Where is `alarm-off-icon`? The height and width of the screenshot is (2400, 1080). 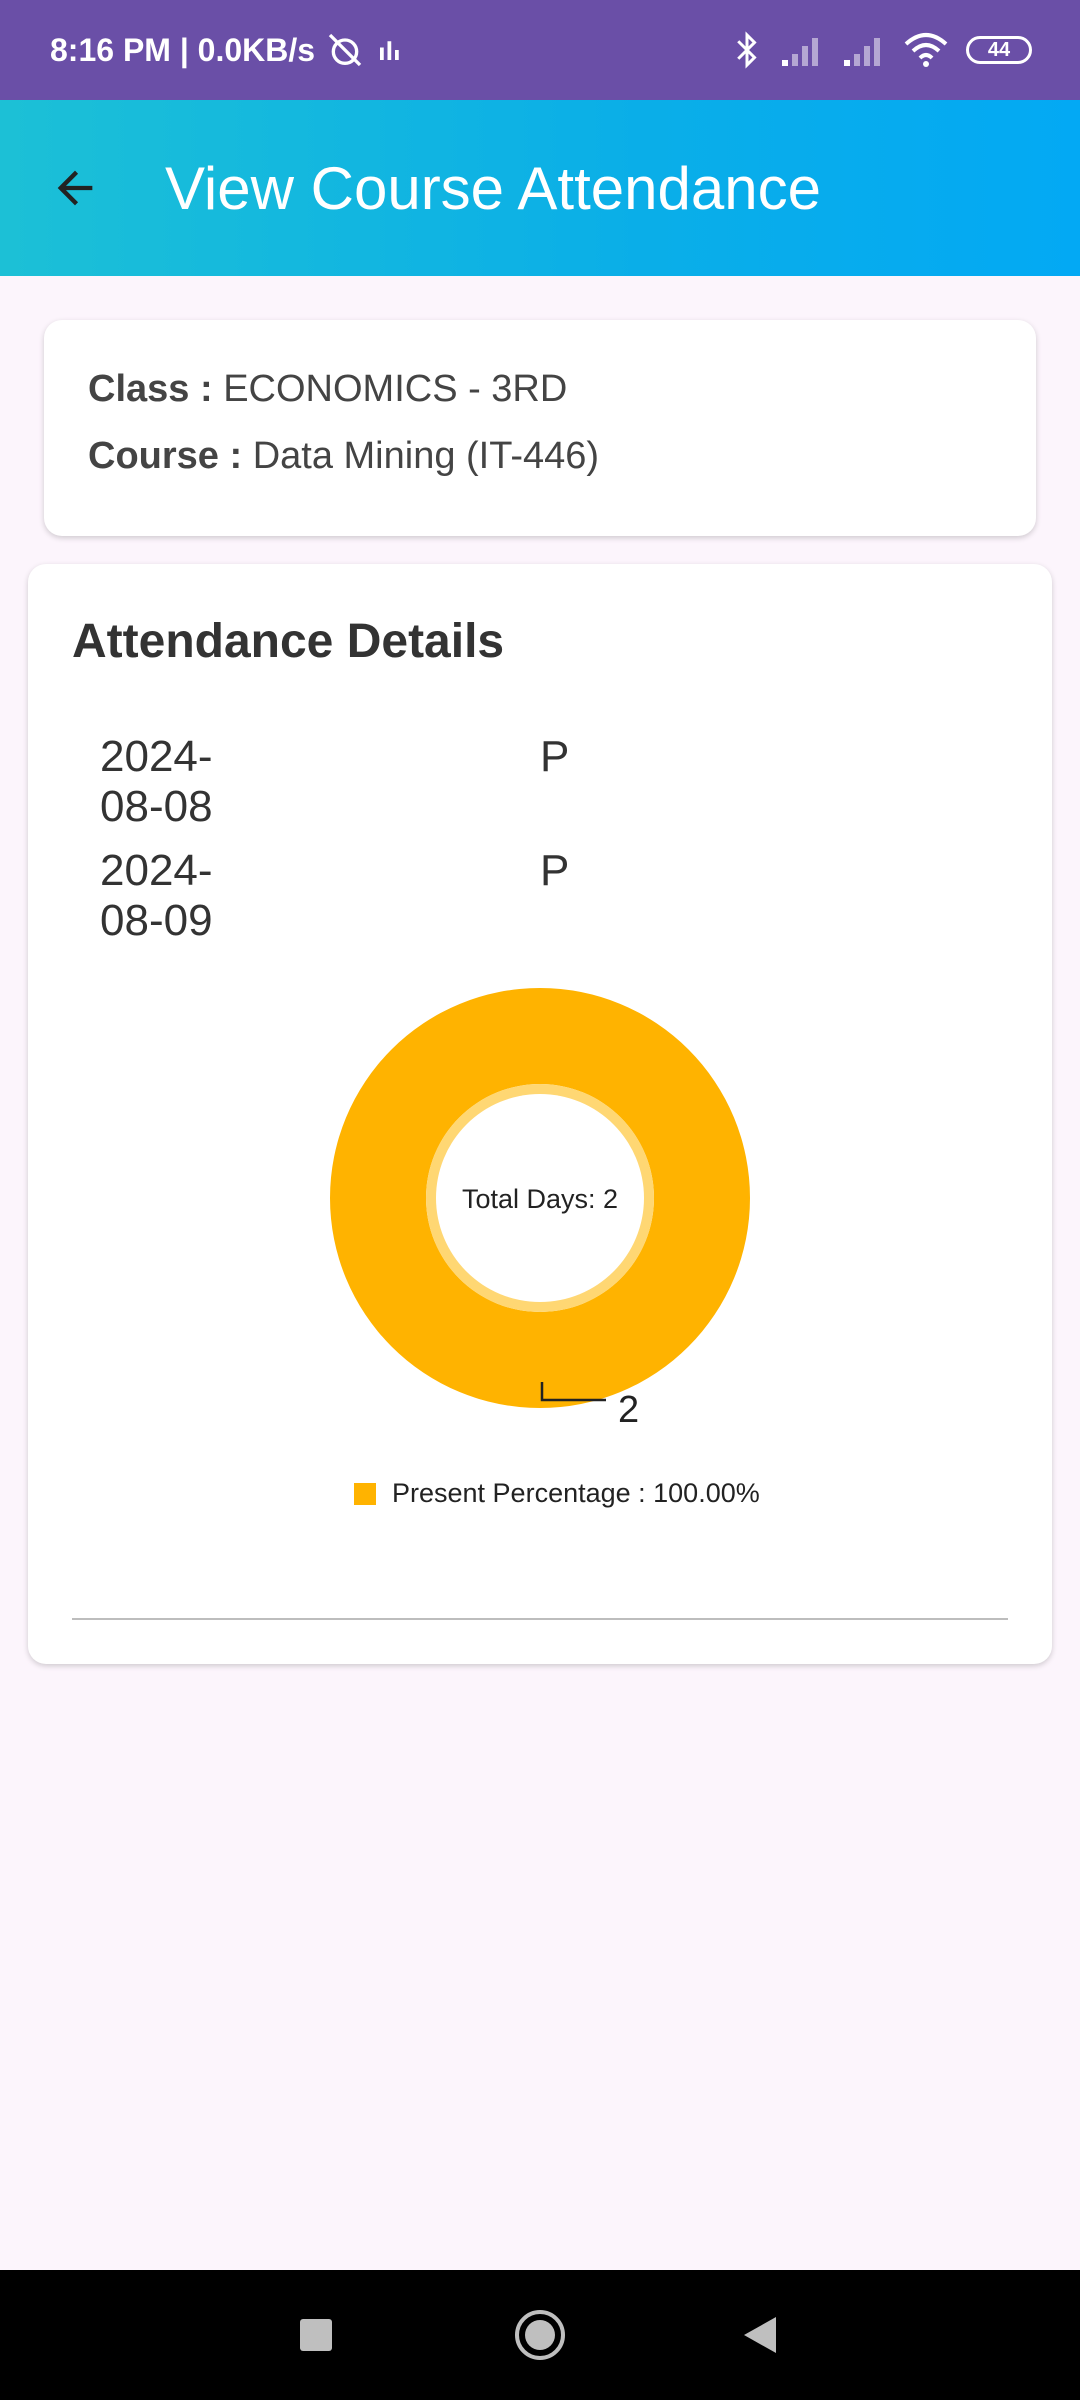
alarm-off-icon is located at coordinates (345, 50).